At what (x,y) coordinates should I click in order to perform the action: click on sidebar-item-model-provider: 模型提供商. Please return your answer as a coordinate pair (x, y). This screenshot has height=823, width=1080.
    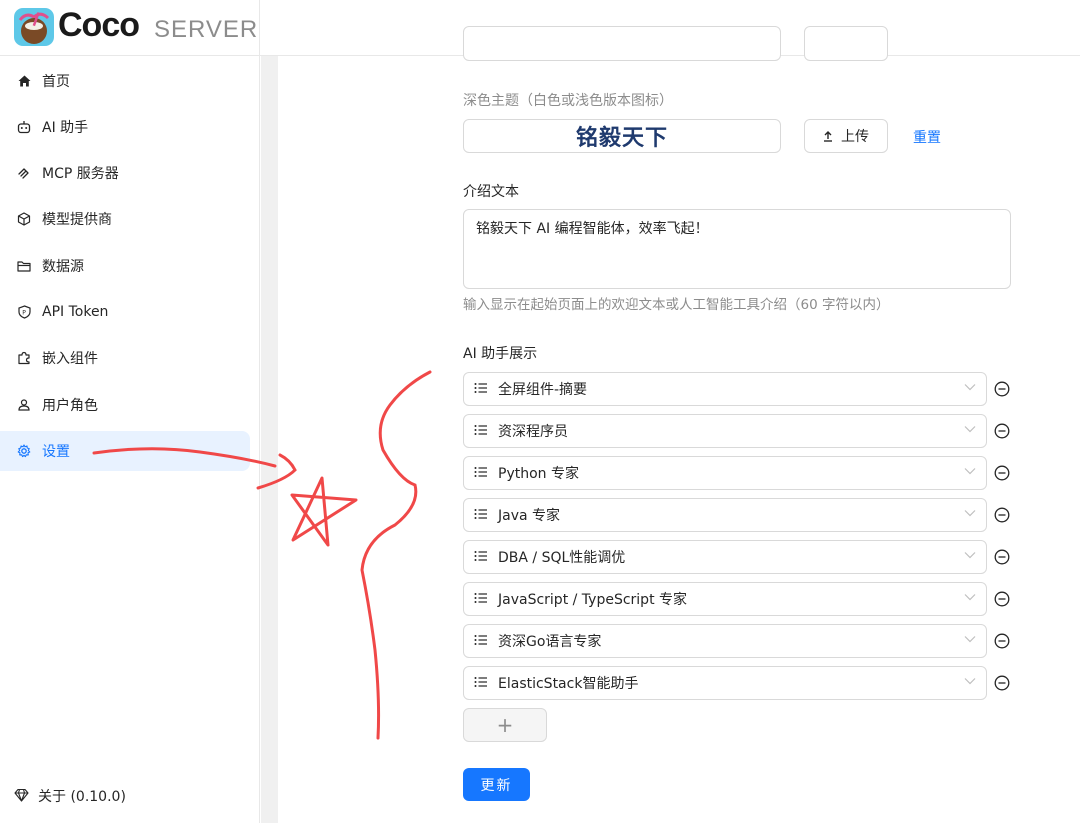
    Looking at the image, I should click on (125, 219).